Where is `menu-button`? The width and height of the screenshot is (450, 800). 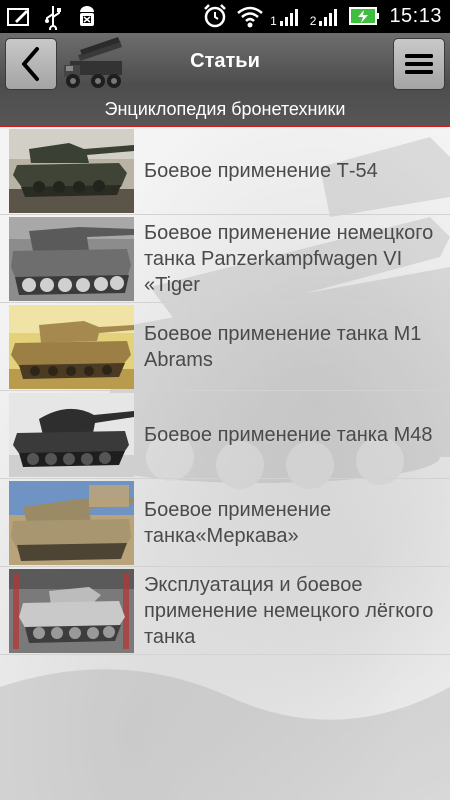
menu-button is located at coordinates (419, 64).